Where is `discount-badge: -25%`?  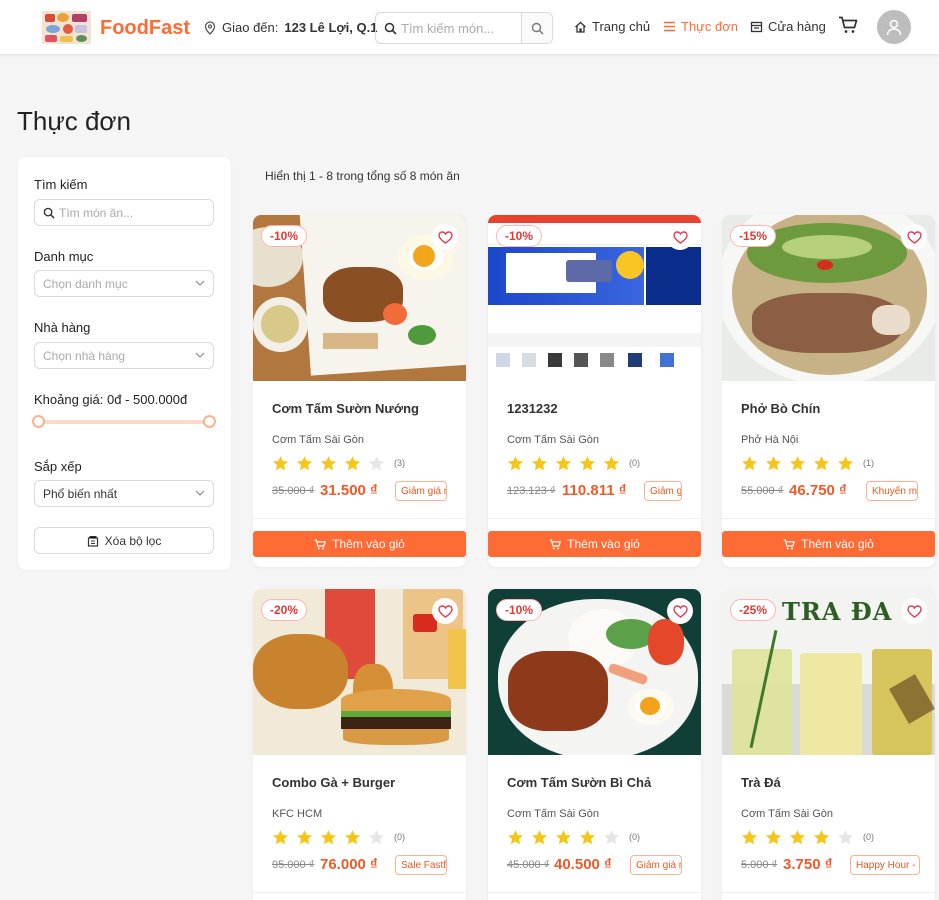
discount-badge: -25% is located at coordinates (753, 610).